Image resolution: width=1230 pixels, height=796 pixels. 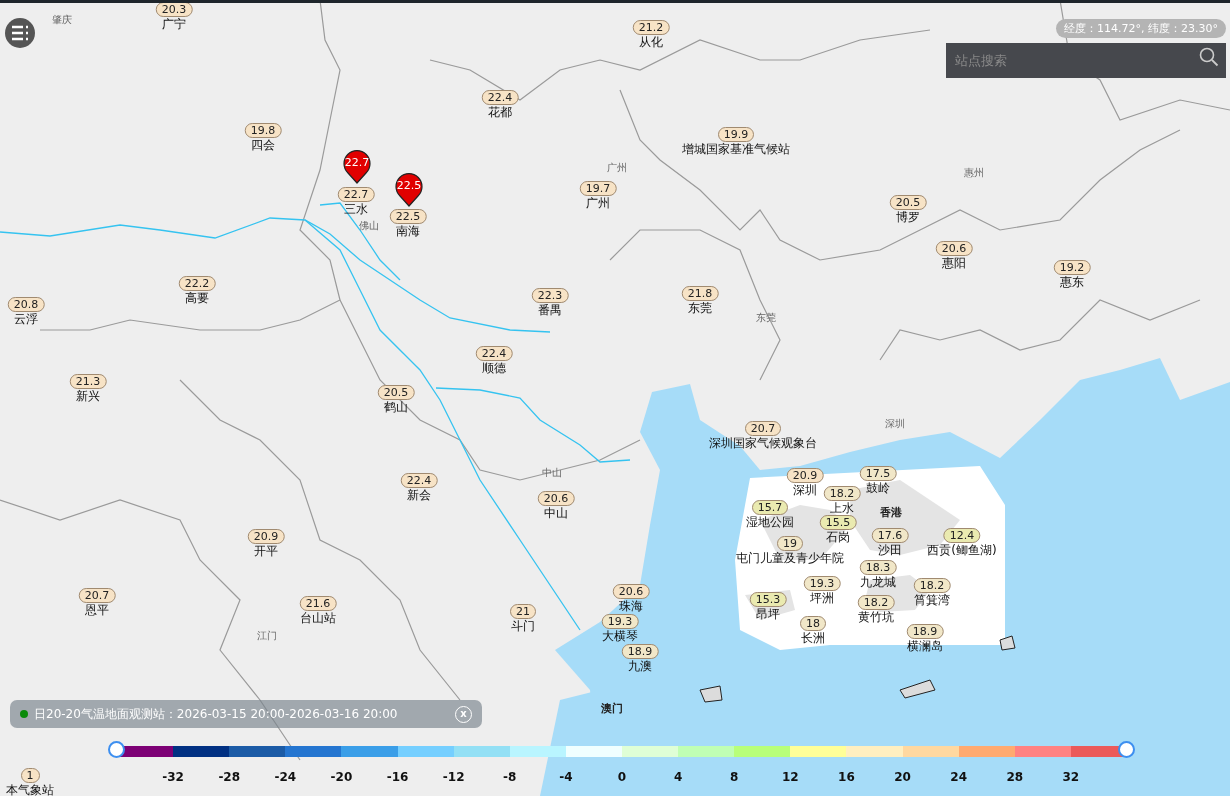 I want to click on station-name: 广宁, so click(x=174, y=24).